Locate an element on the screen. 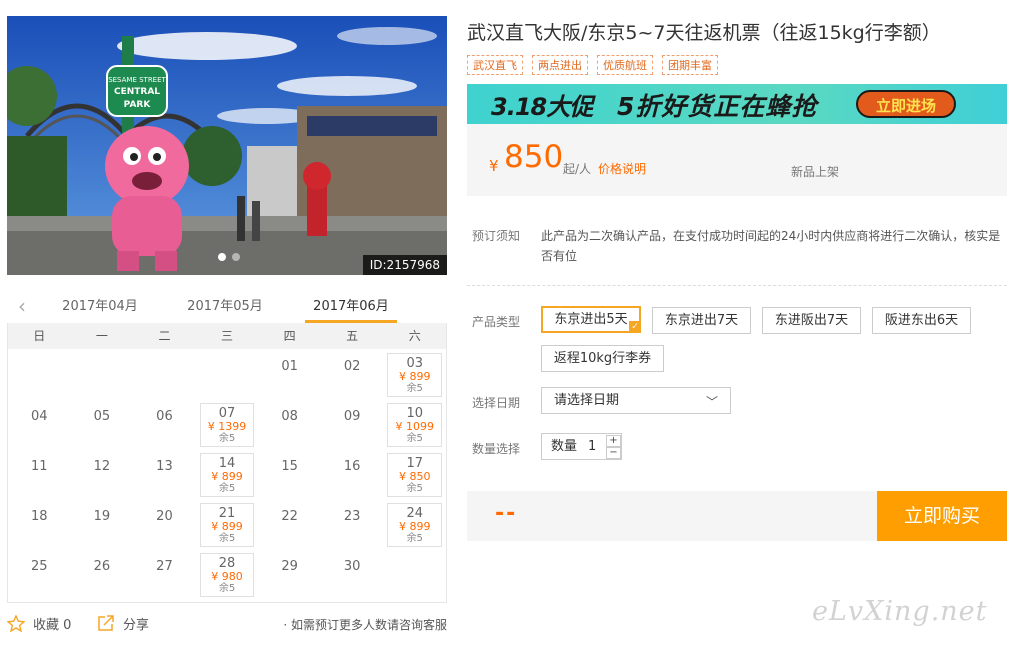 This screenshot has width=1015, height=649. calendar-week-row: 18 19 20 21 ¥ 899 余5 22 23 24 ¥ 899 余5 is located at coordinates (227, 524).